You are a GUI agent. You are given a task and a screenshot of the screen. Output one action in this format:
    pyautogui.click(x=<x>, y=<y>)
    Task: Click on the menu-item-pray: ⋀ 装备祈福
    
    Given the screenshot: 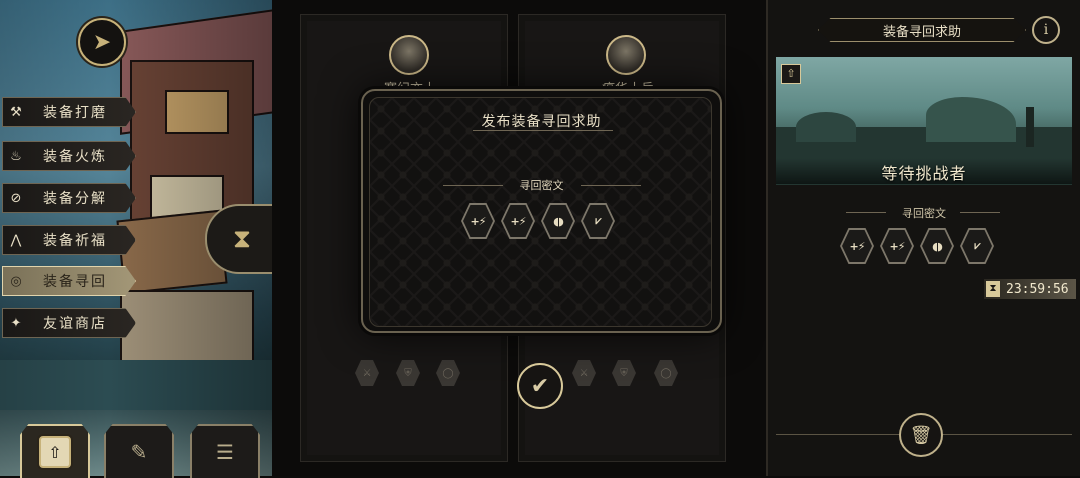 What is the action you would take?
    pyautogui.click(x=69, y=240)
    